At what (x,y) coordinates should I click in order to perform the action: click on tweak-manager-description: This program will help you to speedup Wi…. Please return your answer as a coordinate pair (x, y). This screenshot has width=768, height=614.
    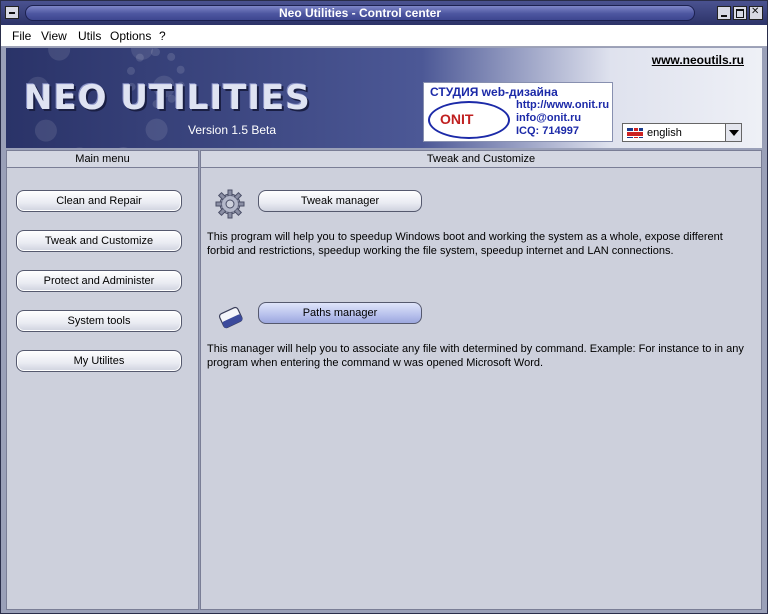
    Looking at the image, I should click on (465, 244).